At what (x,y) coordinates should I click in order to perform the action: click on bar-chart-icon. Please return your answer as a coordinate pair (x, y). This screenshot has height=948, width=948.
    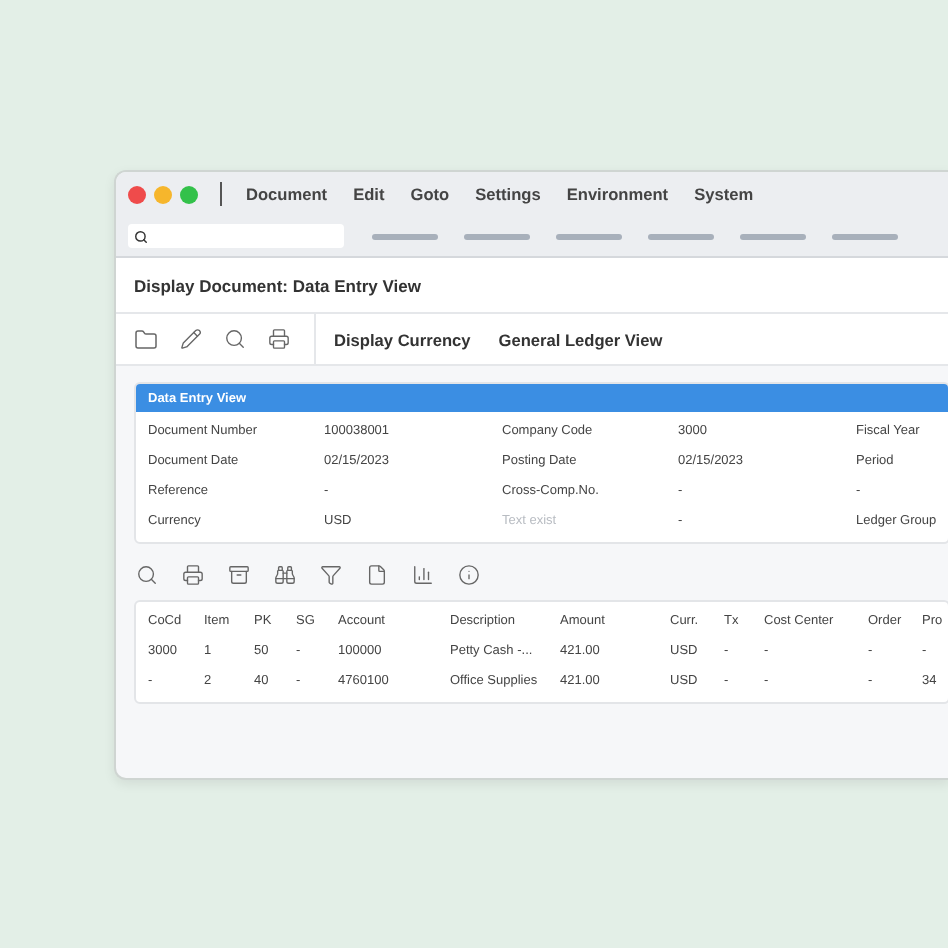
    Looking at the image, I should click on (423, 575).